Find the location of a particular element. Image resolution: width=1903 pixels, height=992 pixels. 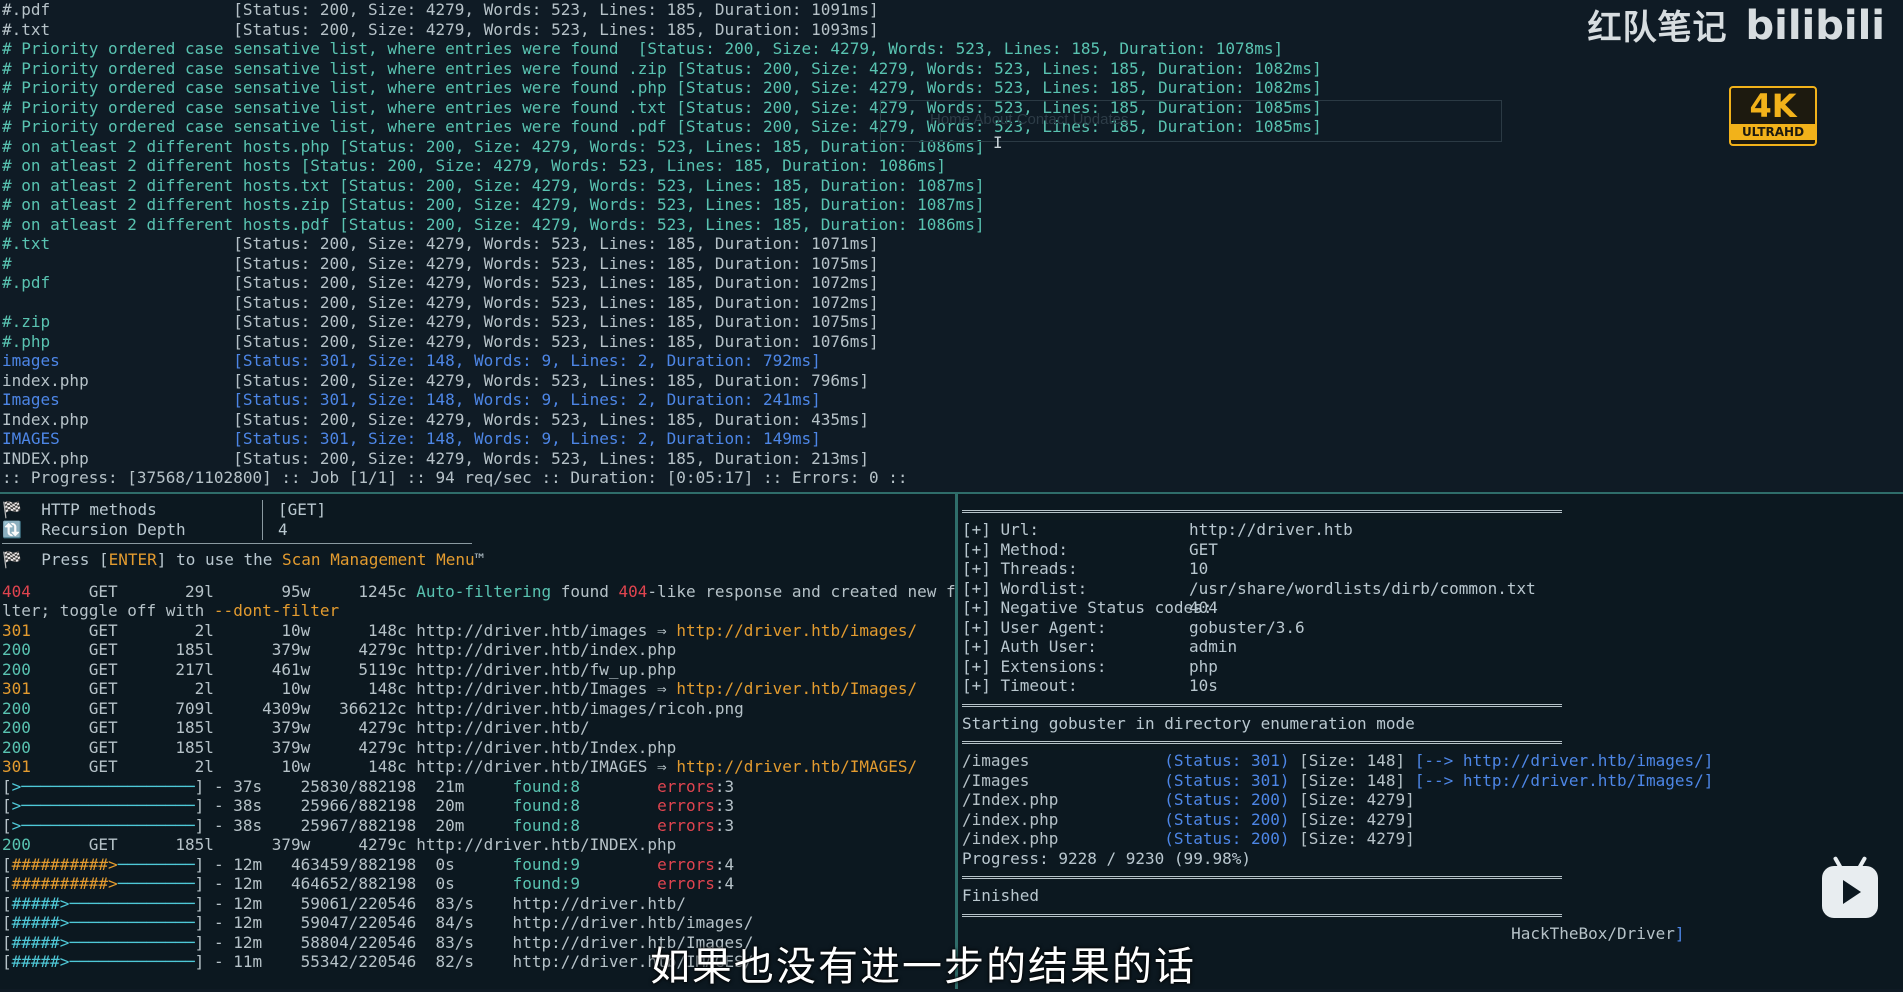

watermark-channel-text: 红队笔记 is located at coordinates (1657, 28).